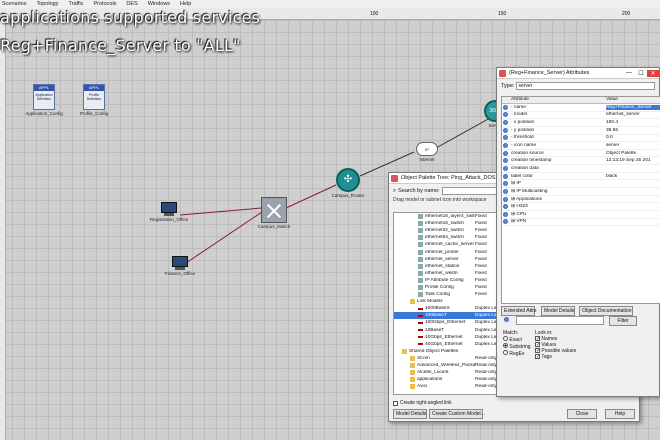  I want to click on tree-cell: 1000BaseX, so click(437, 309).